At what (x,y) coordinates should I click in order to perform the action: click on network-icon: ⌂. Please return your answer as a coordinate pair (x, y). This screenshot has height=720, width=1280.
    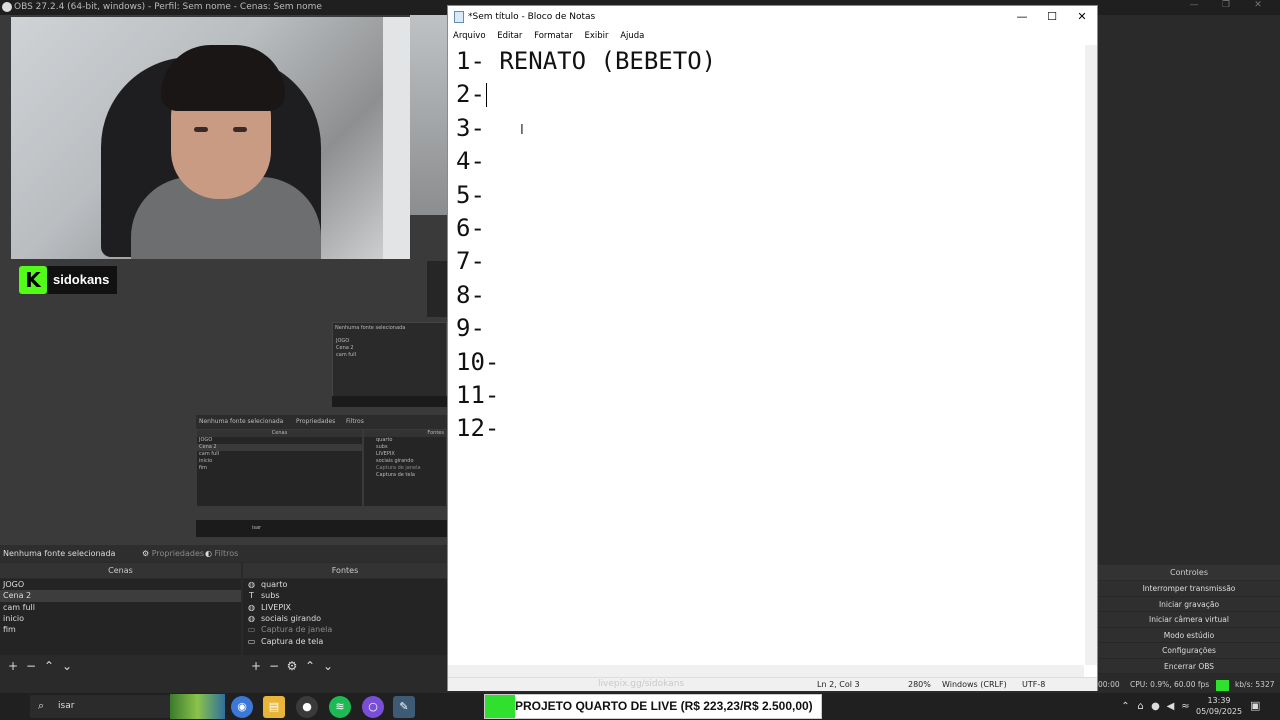
    Looking at the image, I should click on (1140, 706).